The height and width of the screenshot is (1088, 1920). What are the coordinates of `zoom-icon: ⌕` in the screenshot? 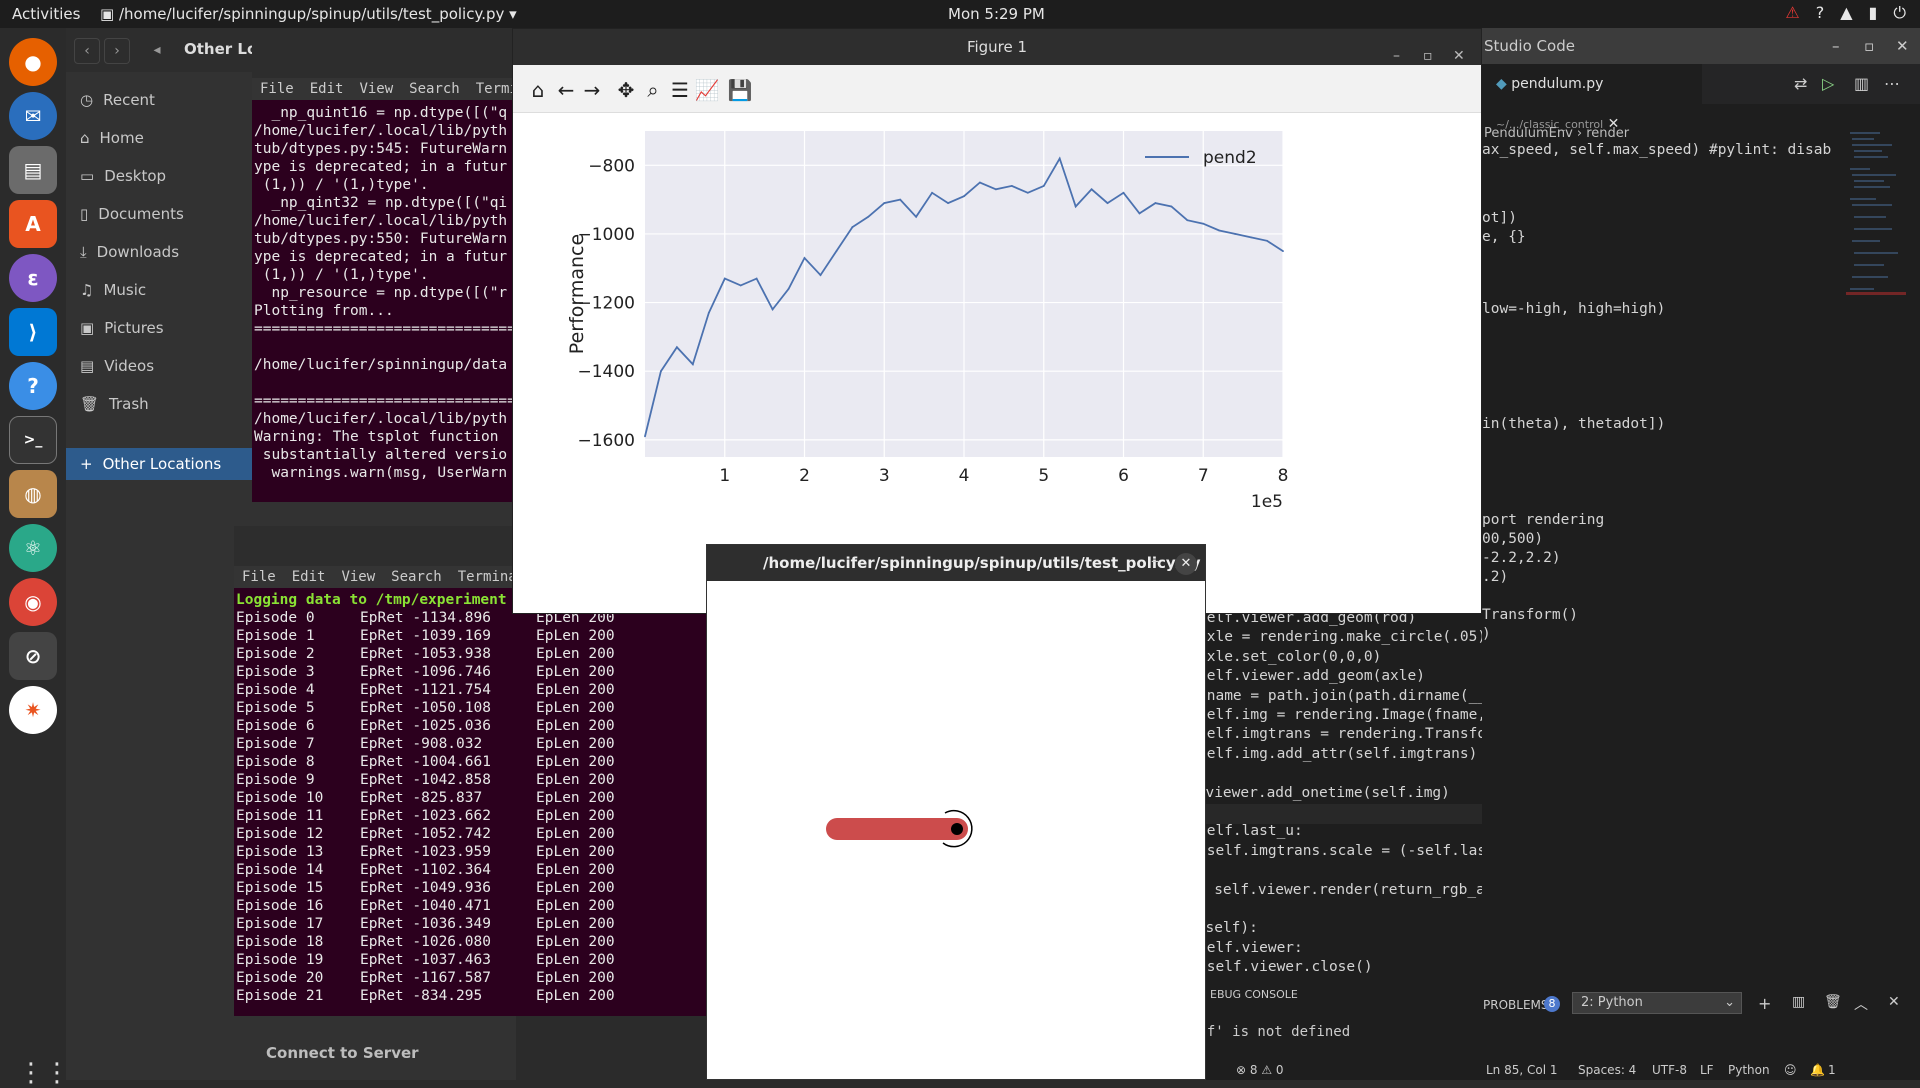 It's located at (653, 90).